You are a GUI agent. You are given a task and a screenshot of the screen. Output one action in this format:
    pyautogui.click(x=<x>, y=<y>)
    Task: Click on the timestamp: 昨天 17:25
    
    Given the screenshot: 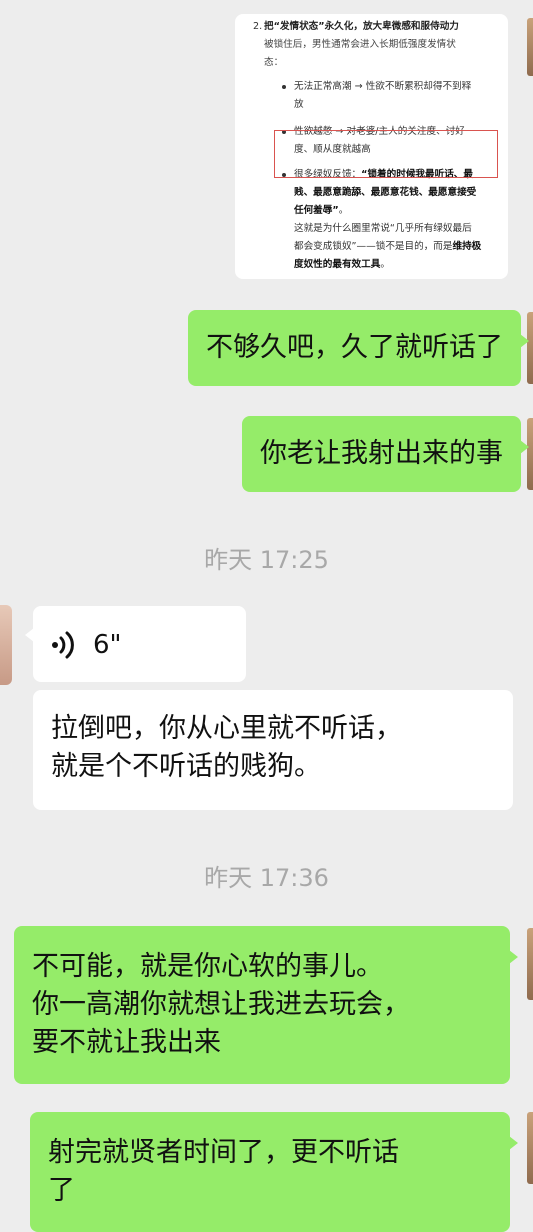 What is the action you would take?
    pyautogui.click(x=266, y=560)
    